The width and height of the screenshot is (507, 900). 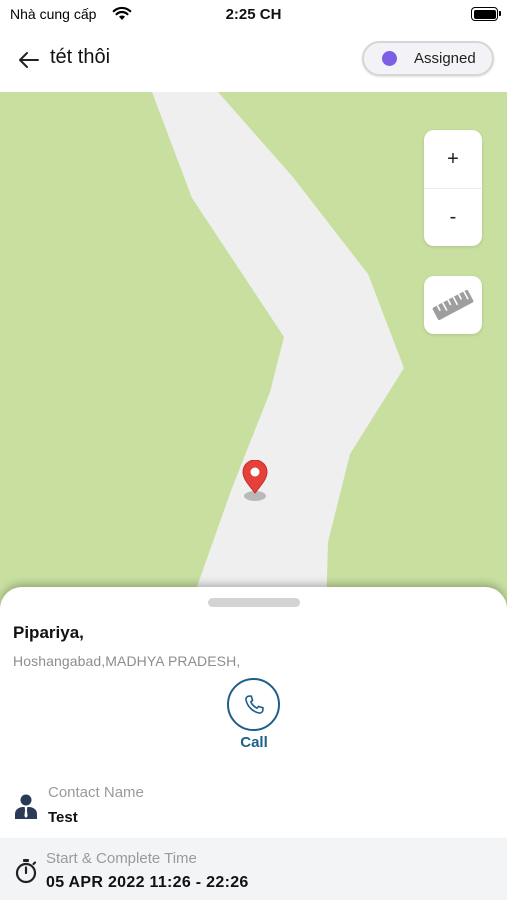 What do you see at coordinates (389, 58) in the screenshot?
I see `status-dot` at bounding box center [389, 58].